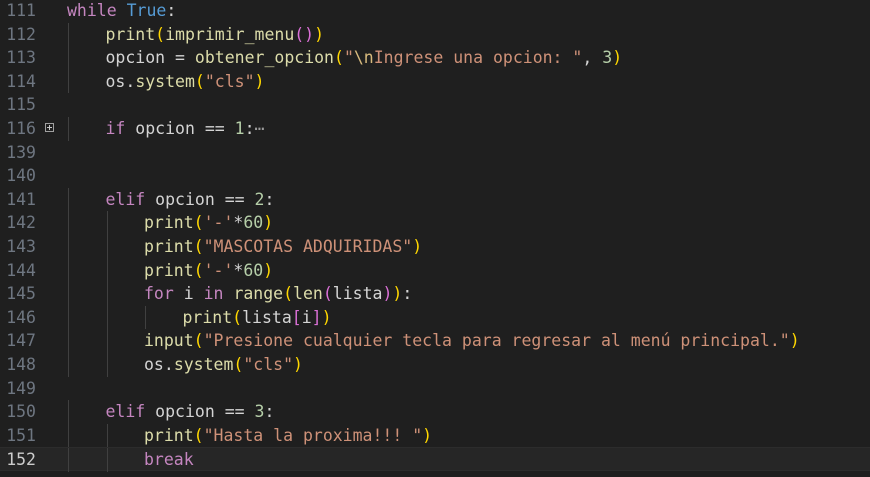  I want to click on code-line: 145 for i in range(len(lista)):, so click(435, 294).